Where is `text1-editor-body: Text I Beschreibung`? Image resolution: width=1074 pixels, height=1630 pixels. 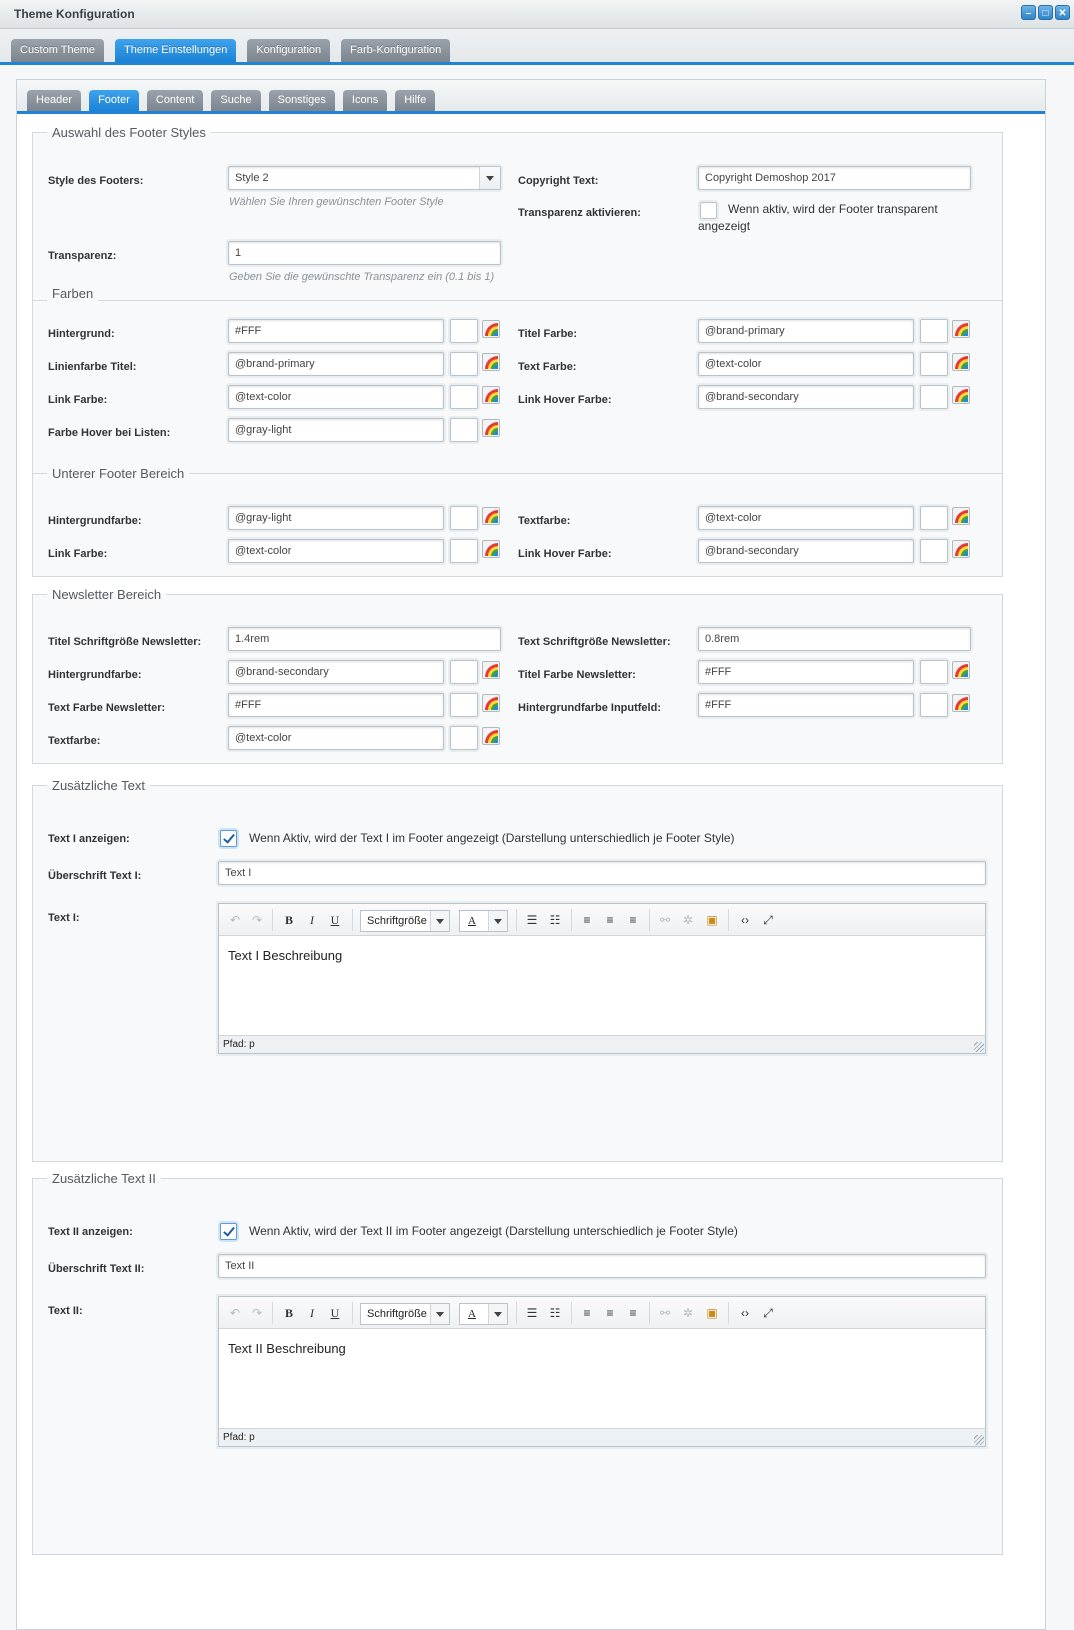
text1-editor-body: Text I Beschreibung is located at coordinates (602, 955).